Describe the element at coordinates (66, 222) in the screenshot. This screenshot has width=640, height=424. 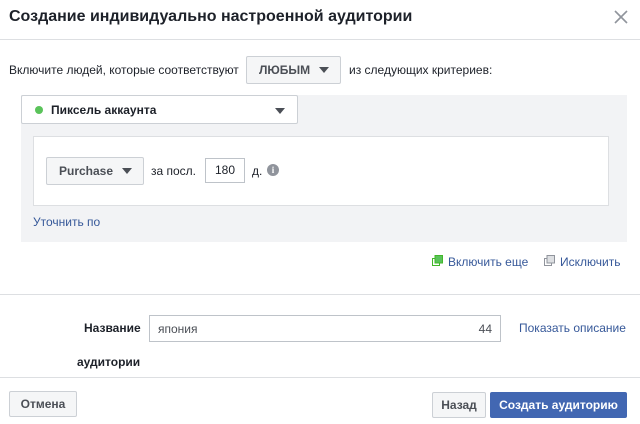
I see `refine-link: Уточнить по` at that location.